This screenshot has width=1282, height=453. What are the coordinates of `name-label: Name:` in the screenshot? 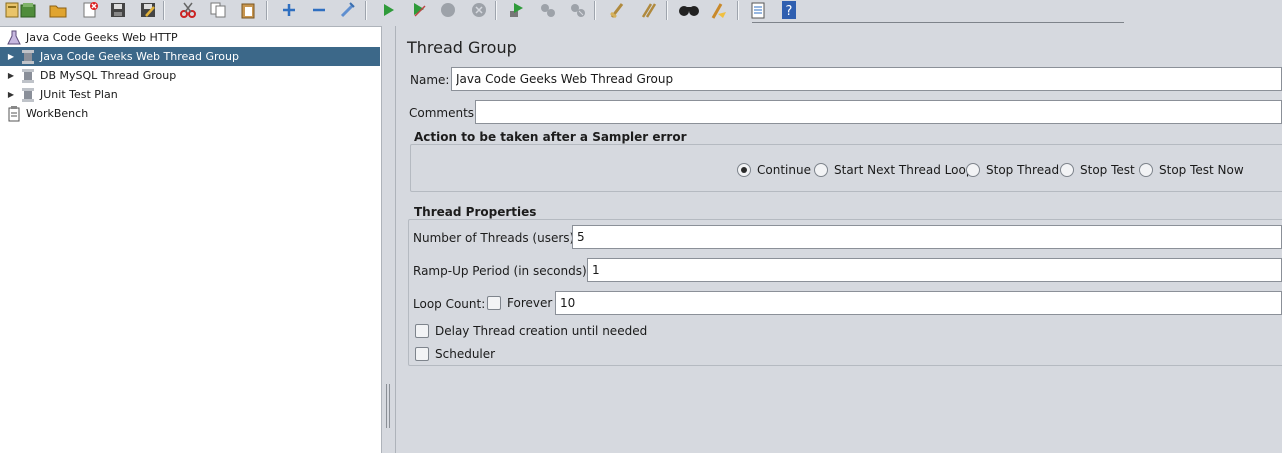 It's located at (430, 80).